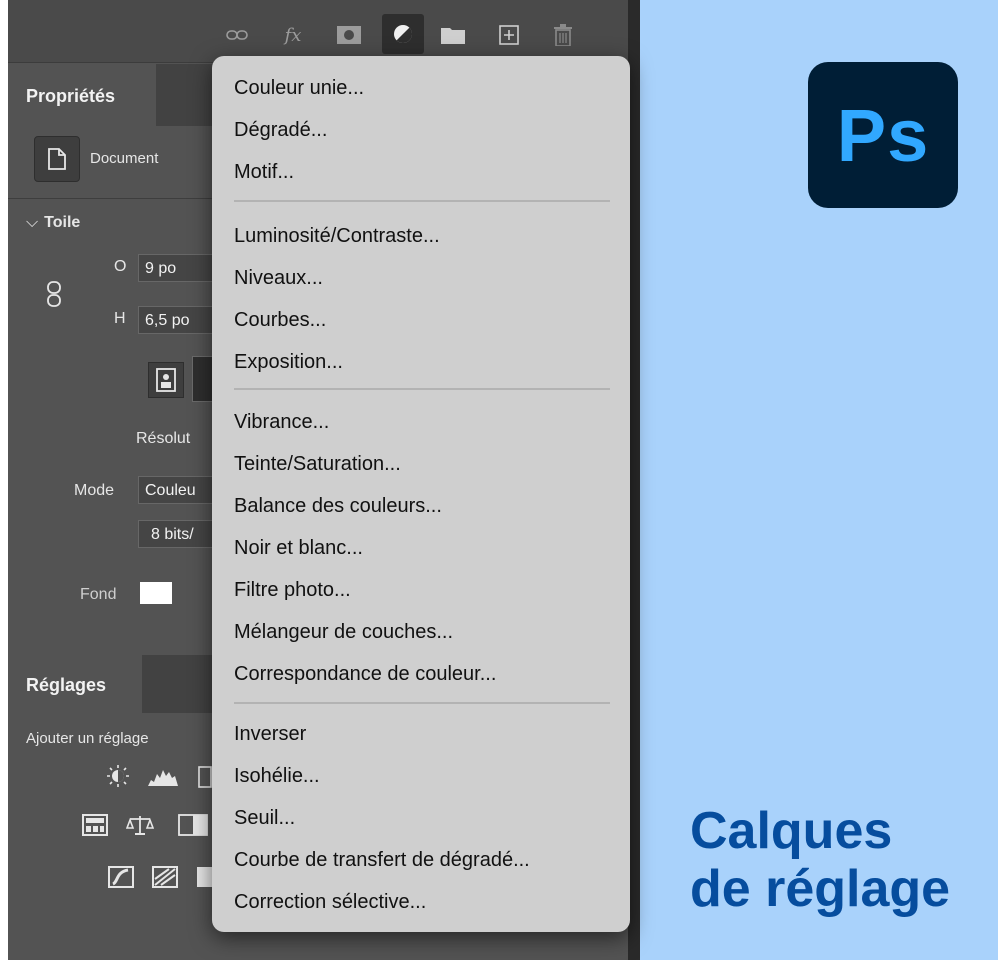  Describe the element at coordinates (403, 34) in the screenshot. I see `adjustment-layer-icon` at that location.